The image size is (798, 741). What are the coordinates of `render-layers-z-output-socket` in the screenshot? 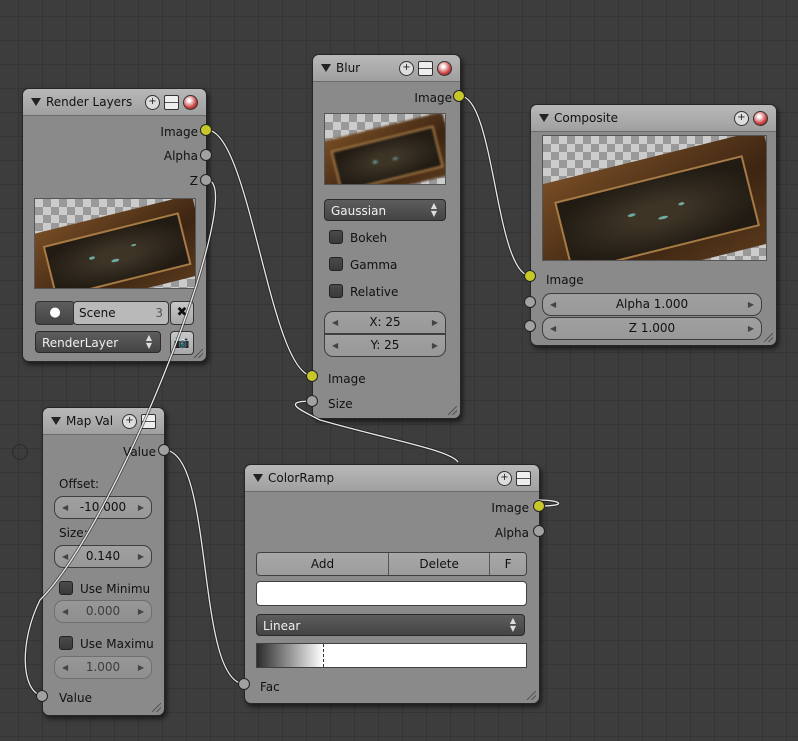 It's located at (206, 180).